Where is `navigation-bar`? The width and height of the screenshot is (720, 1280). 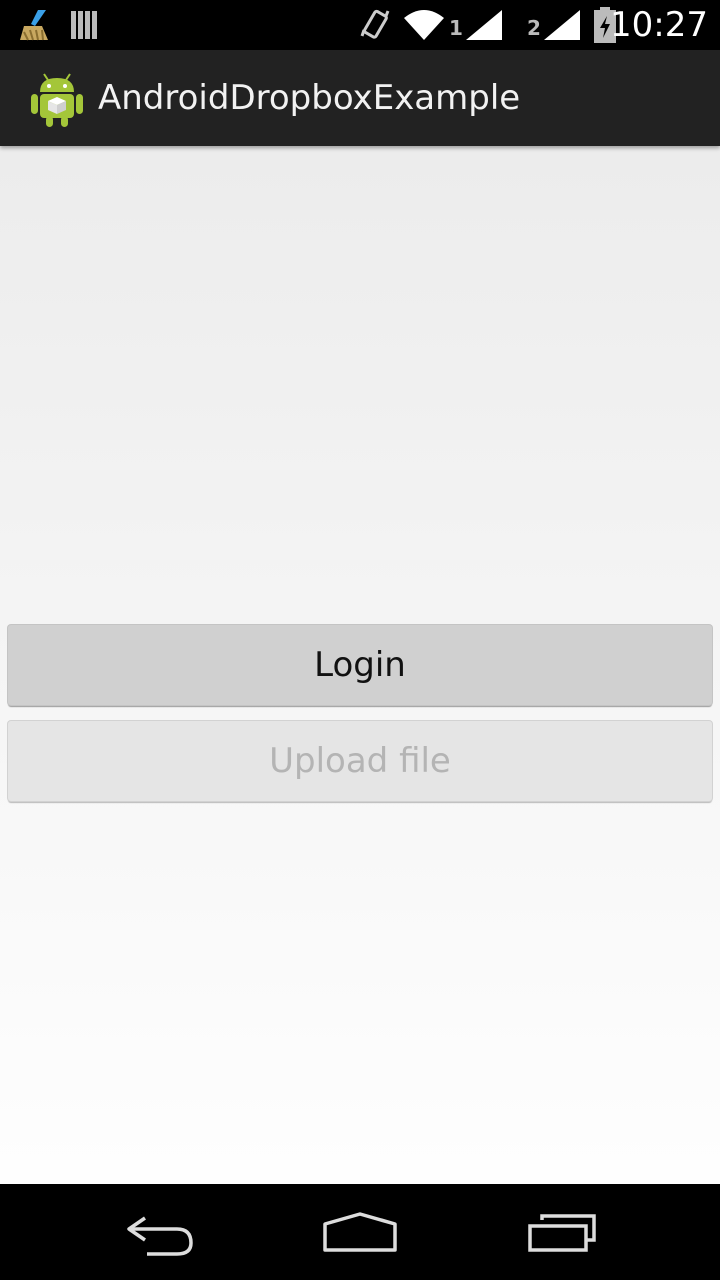
navigation-bar is located at coordinates (360, 1232).